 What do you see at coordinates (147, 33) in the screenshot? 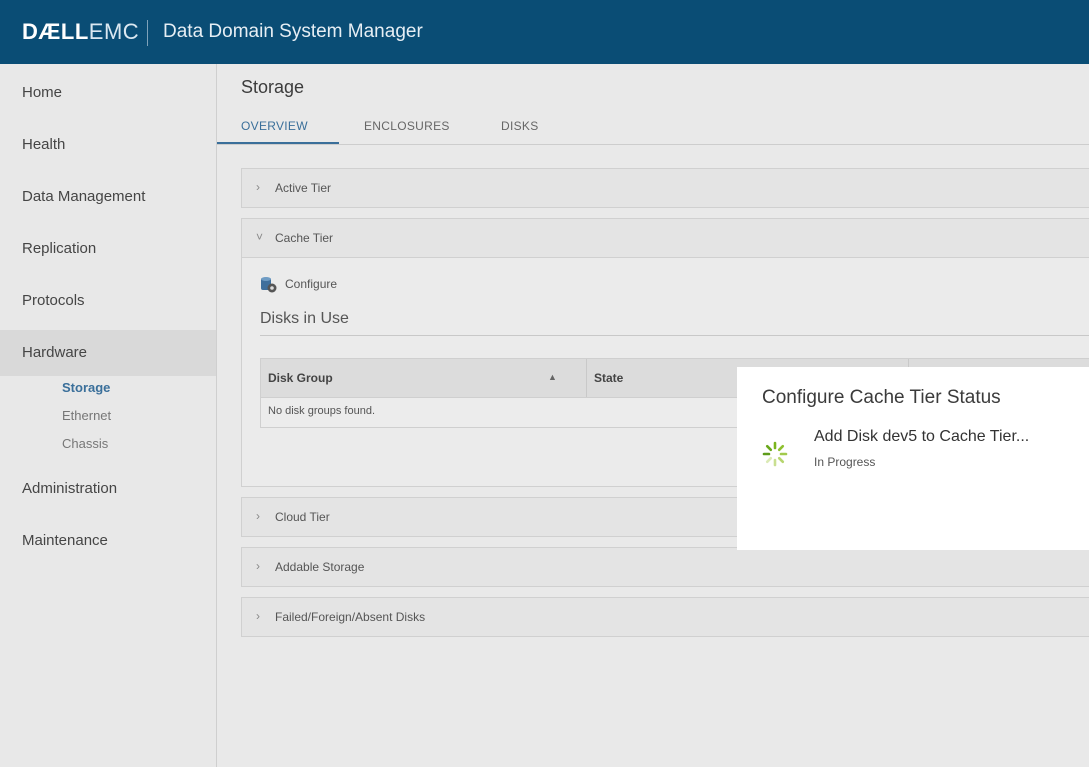
I see `header-divider` at bounding box center [147, 33].